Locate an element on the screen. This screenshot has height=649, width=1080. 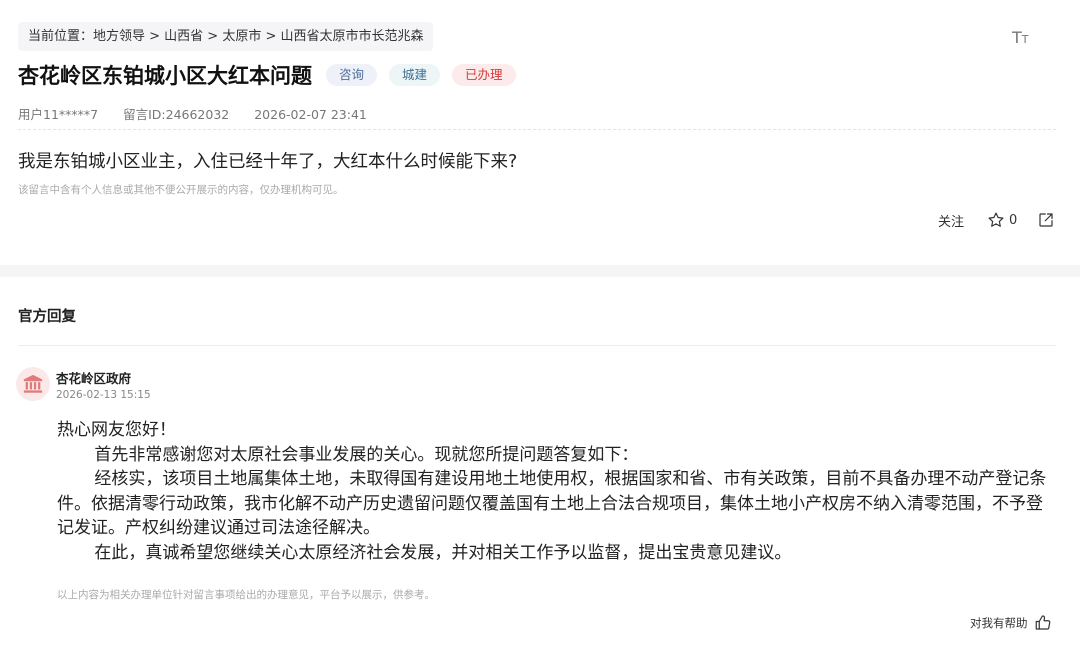
star-icon is located at coordinates (996, 219).